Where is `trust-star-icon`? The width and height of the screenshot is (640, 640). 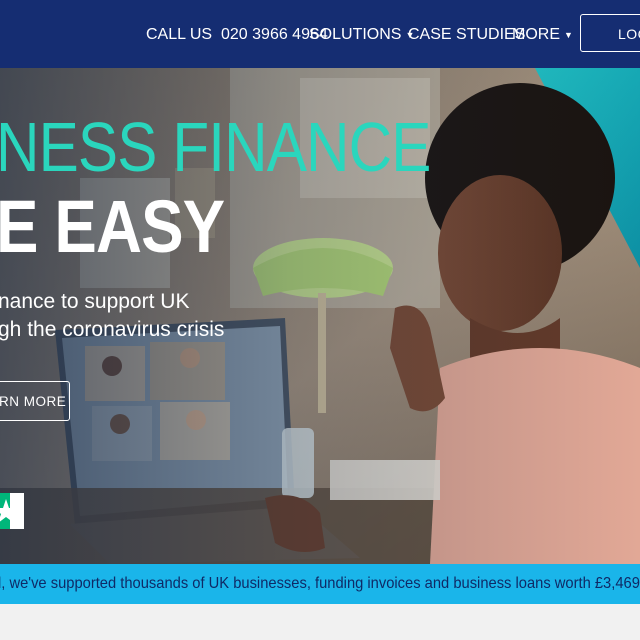
trust-star-icon is located at coordinates (12, 511).